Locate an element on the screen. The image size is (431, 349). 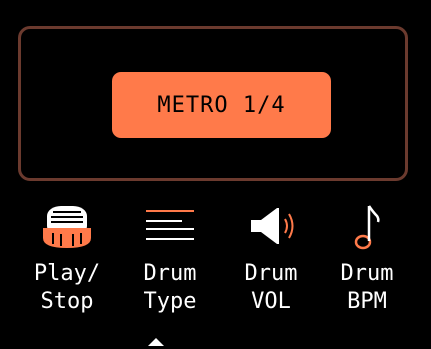
metronome-mode-button: METRO 1/4 is located at coordinates (221, 105).